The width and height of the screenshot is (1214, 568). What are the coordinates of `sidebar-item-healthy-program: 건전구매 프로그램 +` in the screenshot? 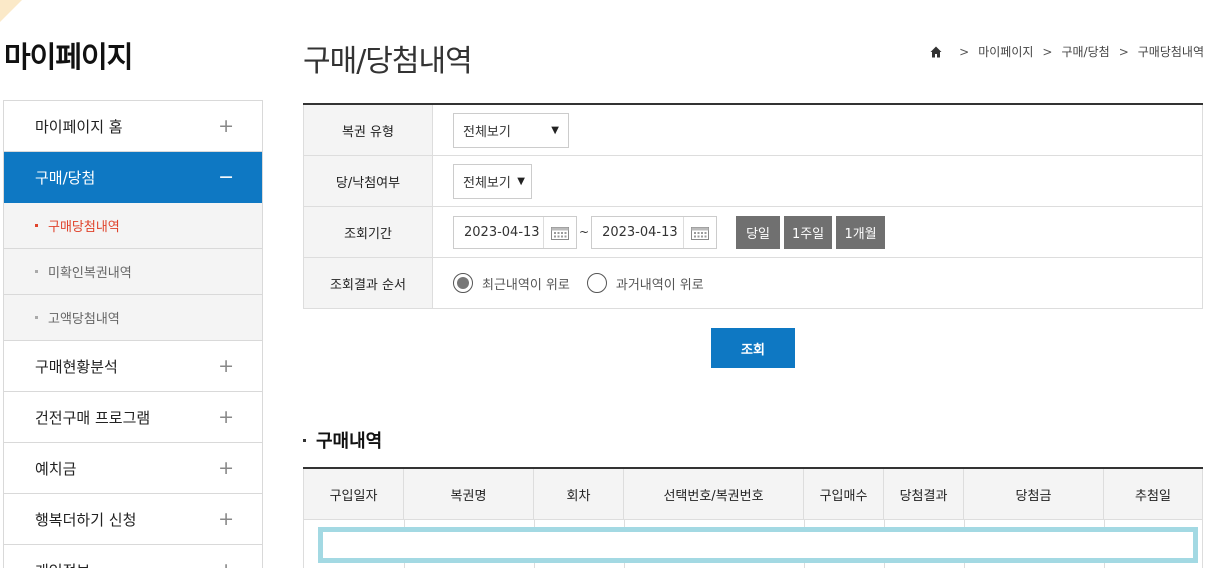 It's located at (133, 417).